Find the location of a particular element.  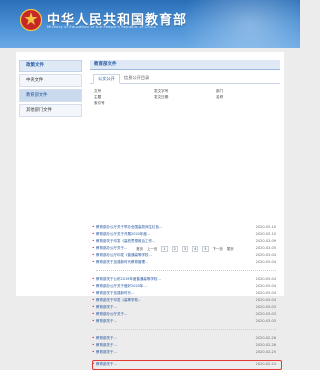

pager-page-3: 3 is located at coordinates (185, 249).